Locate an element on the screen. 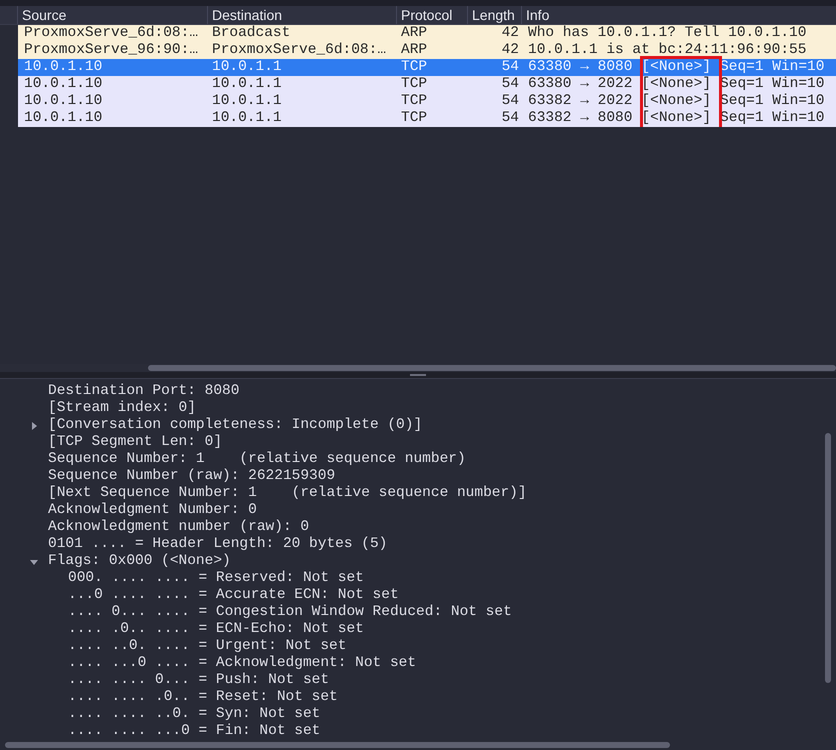  packet-row: 10.0.1.10 10.0.1.1 TCP 54 63380 → 2022 [<None>] Seq=1 Win=10 is located at coordinates (427, 84).